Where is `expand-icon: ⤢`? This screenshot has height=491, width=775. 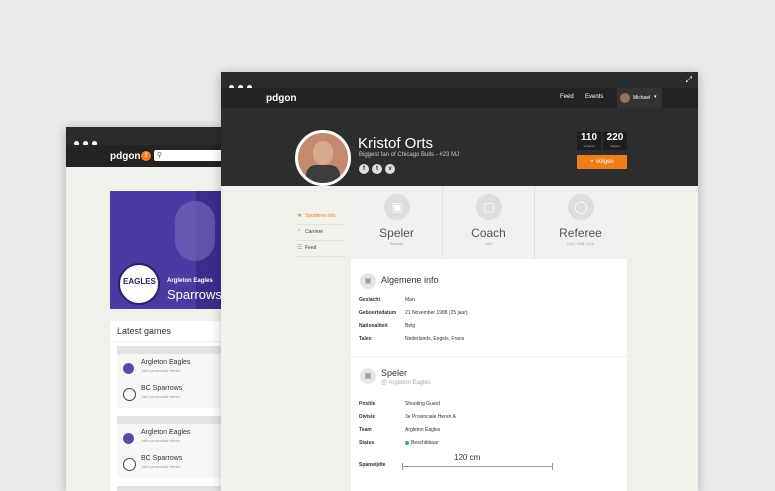
expand-icon: ⤢ is located at coordinates (689, 80).